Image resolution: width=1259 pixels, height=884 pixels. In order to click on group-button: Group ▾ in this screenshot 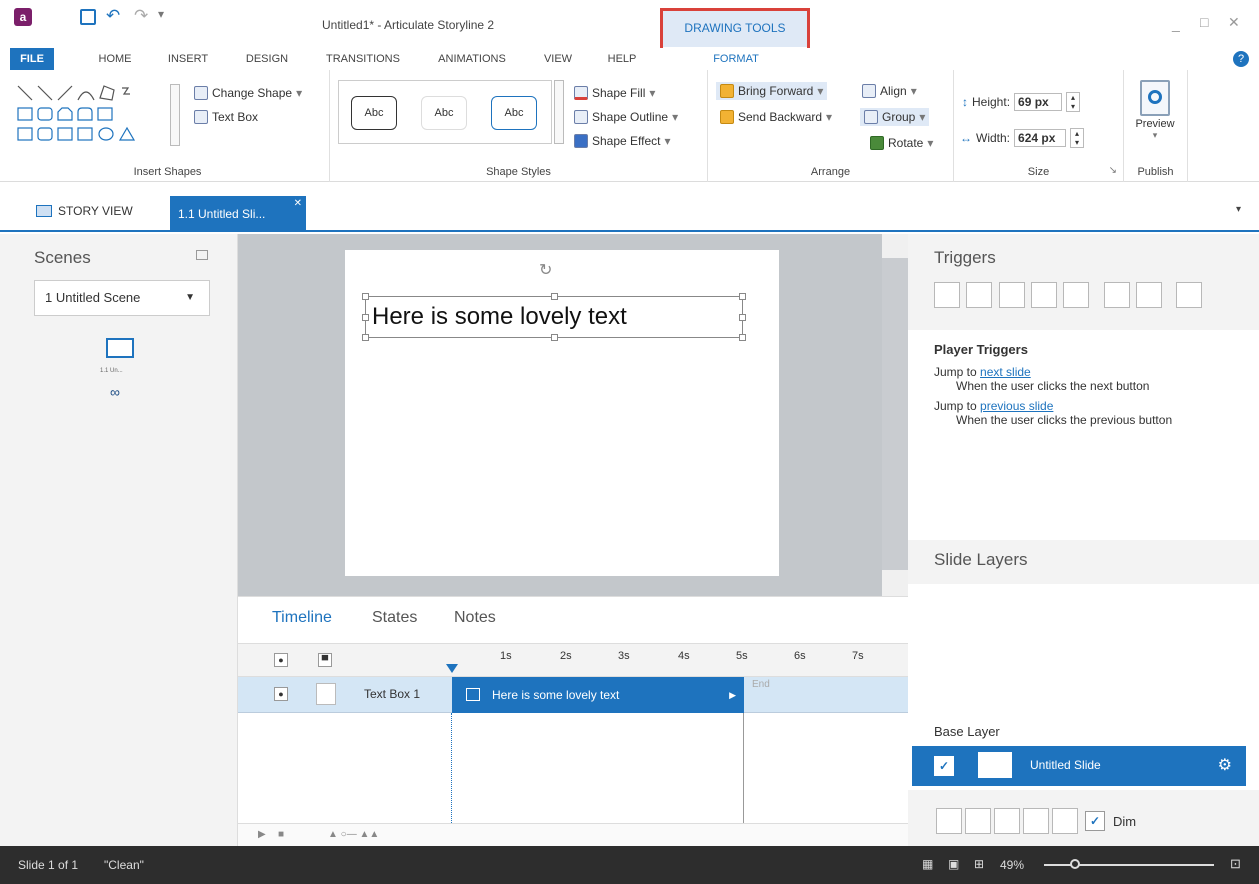, I will do `click(895, 117)`.